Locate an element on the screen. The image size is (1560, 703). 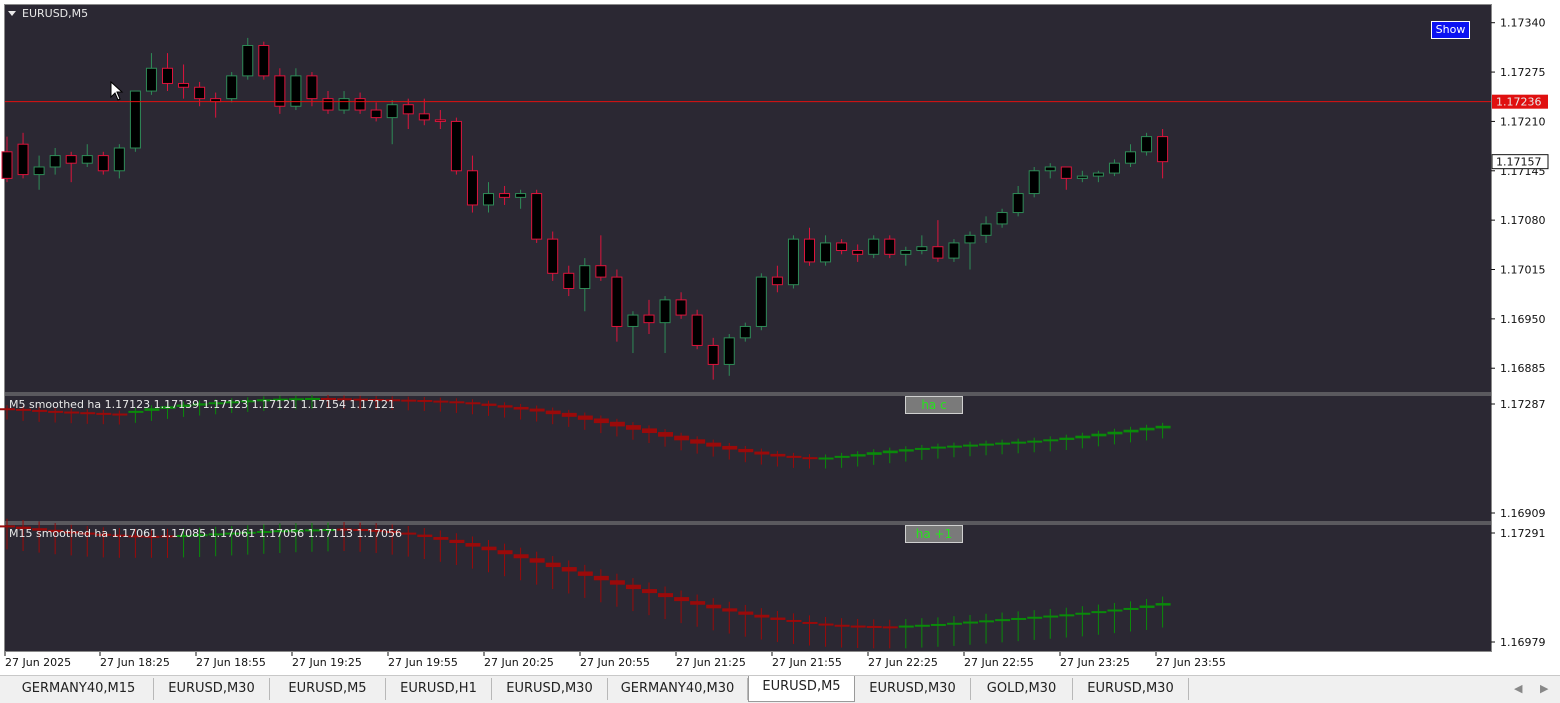
ha2-tick-label: 1.16979 is located at coordinates (1523, 642).